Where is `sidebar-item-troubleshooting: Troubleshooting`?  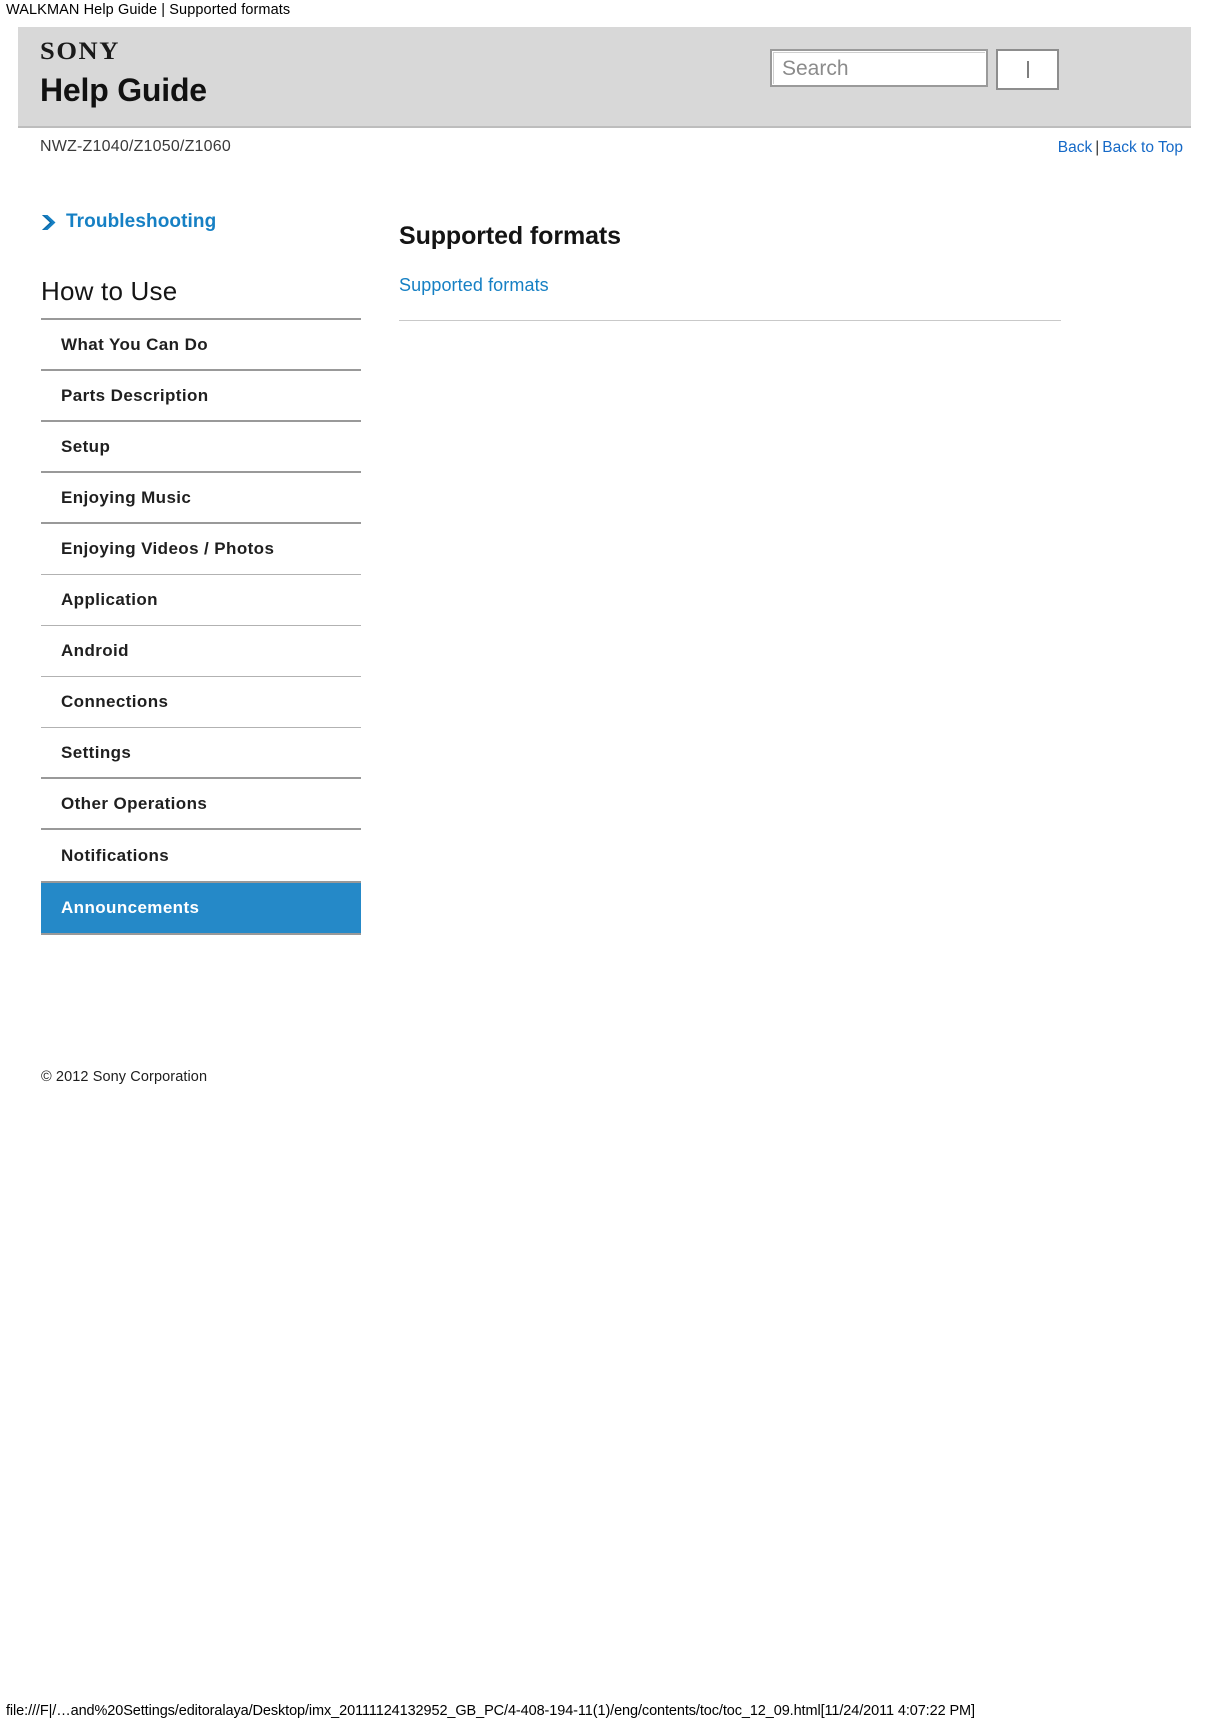
sidebar-item-troubleshooting: Troubleshooting is located at coordinates (201, 222).